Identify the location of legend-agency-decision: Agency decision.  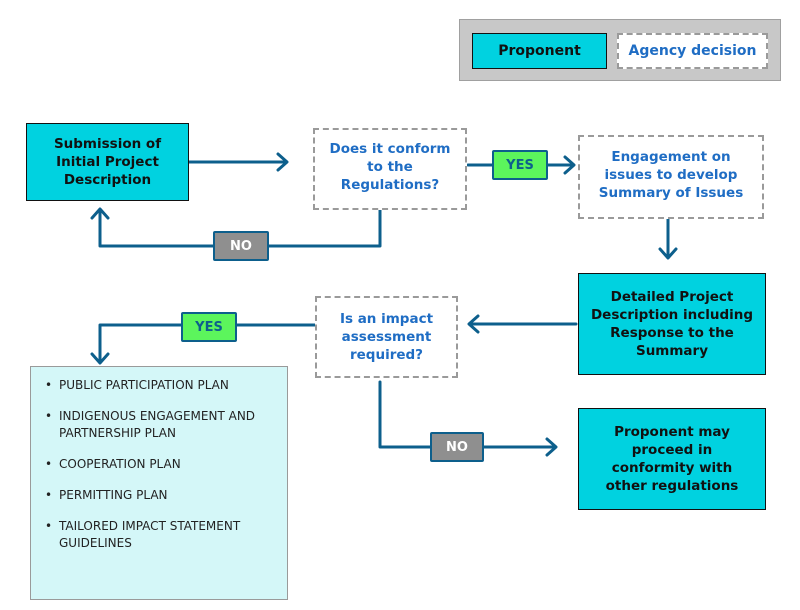
(692, 51).